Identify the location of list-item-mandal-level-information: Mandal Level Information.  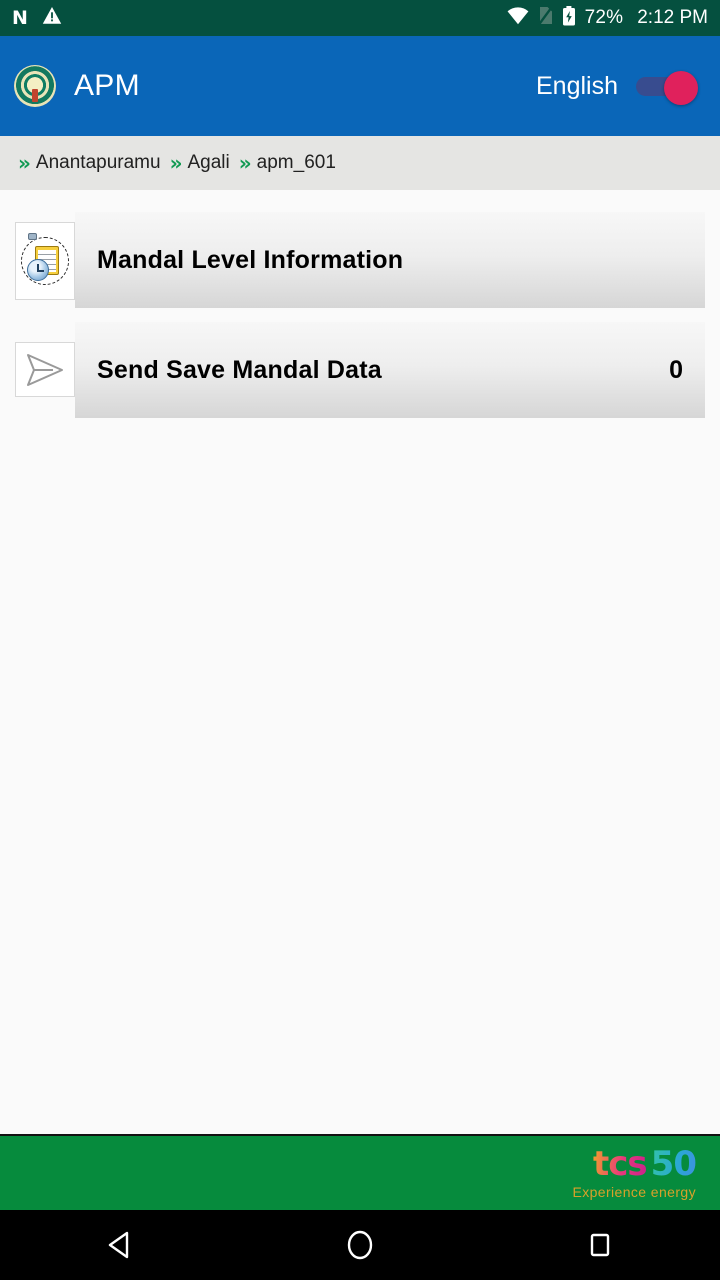
(360, 260).